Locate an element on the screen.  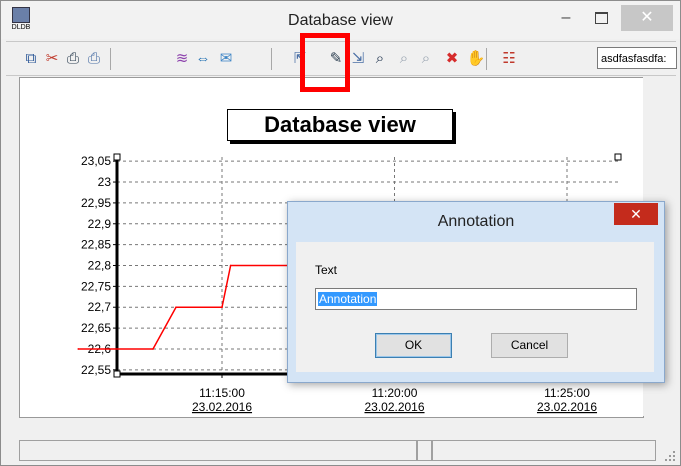
x-tick-label-time: 11:25:00 is located at coordinates (567, 393).